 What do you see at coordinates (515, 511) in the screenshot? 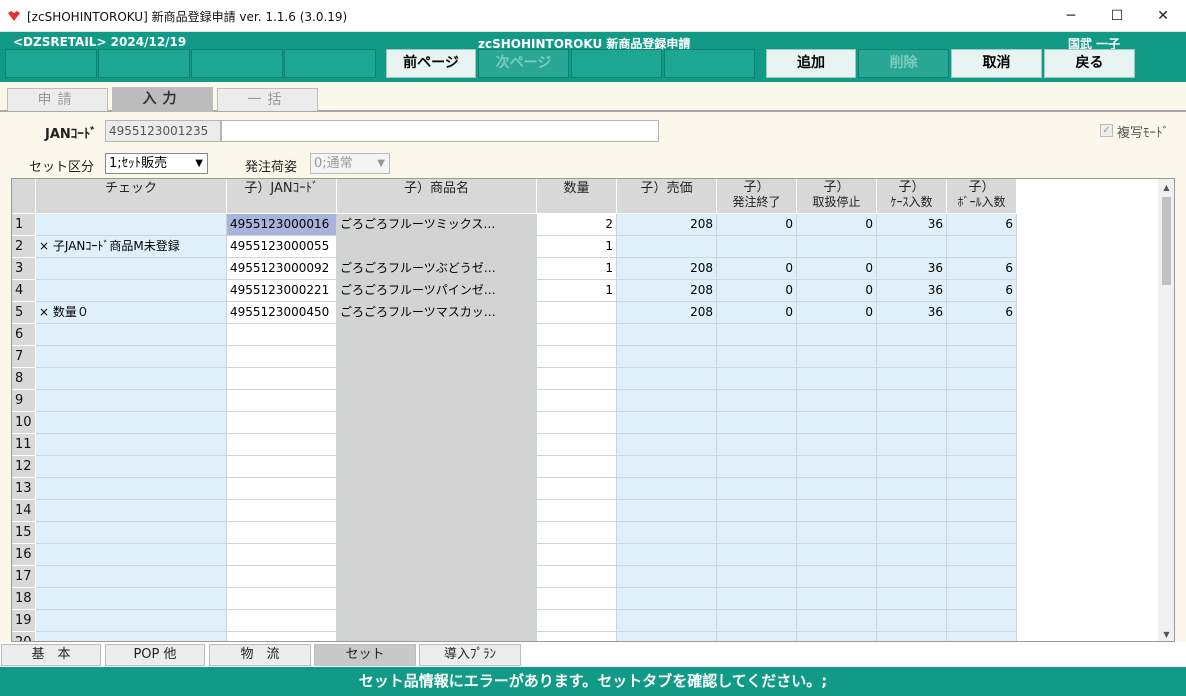
I see `table-row: 14` at bounding box center [515, 511].